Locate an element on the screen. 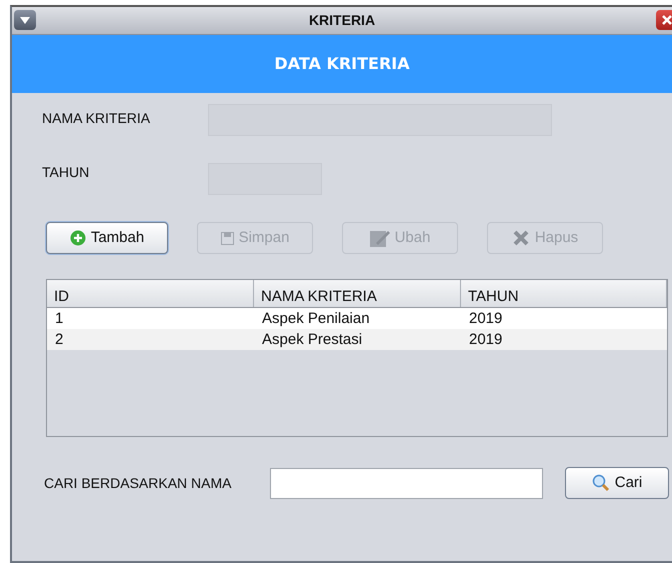 The height and width of the screenshot is (563, 672). table-cell-text: Aspek Penilaian is located at coordinates (316, 319).